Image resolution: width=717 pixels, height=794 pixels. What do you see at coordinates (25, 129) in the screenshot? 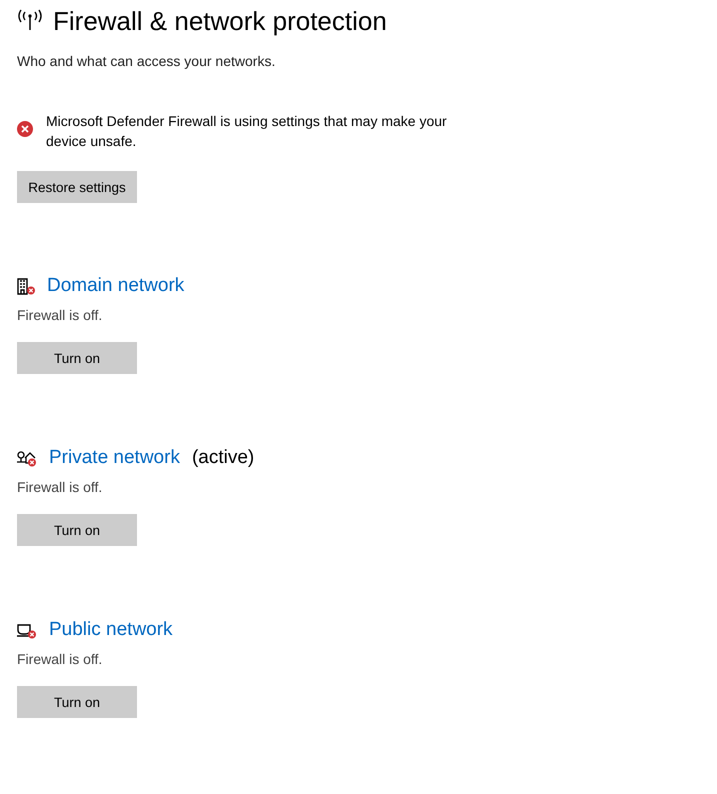
I see `error-icon` at bounding box center [25, 129].